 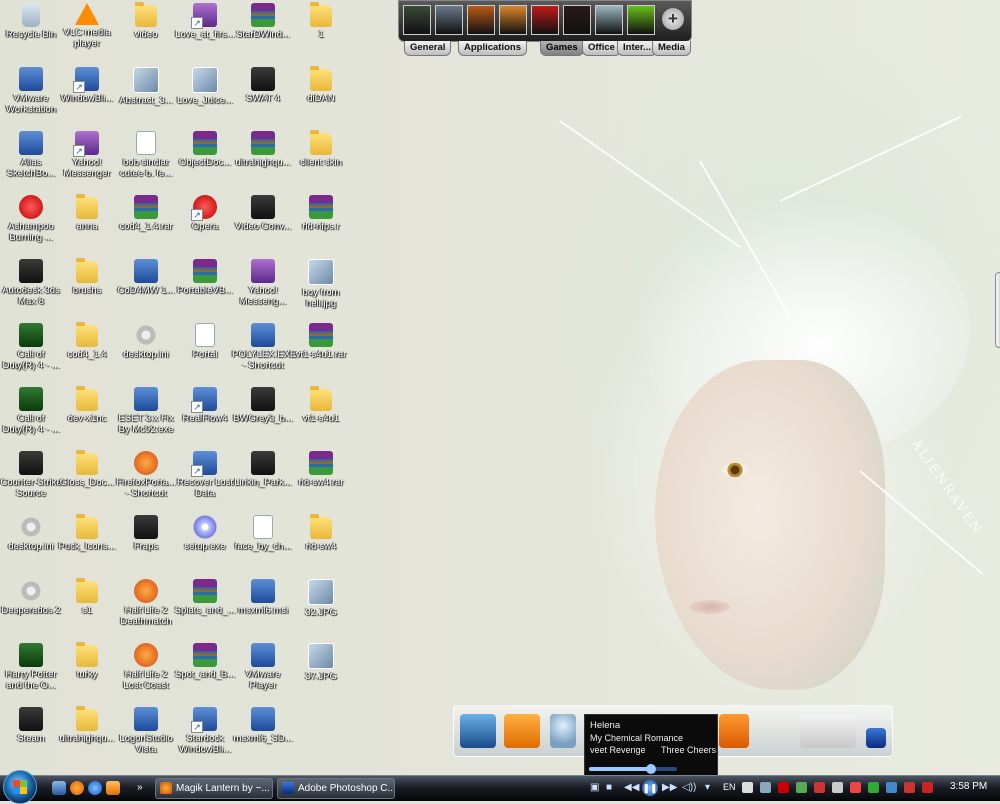 I want to click on desktop-icon: rld-sw4.rar, so click(x=321, y=469).